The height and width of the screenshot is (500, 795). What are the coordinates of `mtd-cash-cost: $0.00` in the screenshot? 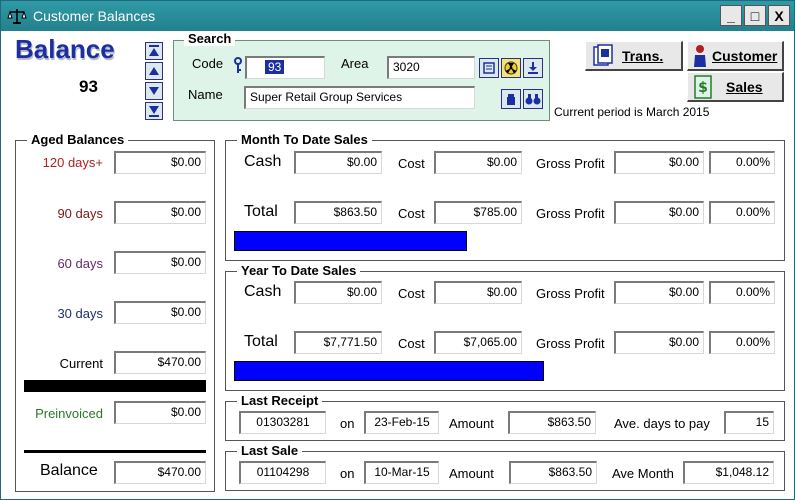 It's located at (478, 162).